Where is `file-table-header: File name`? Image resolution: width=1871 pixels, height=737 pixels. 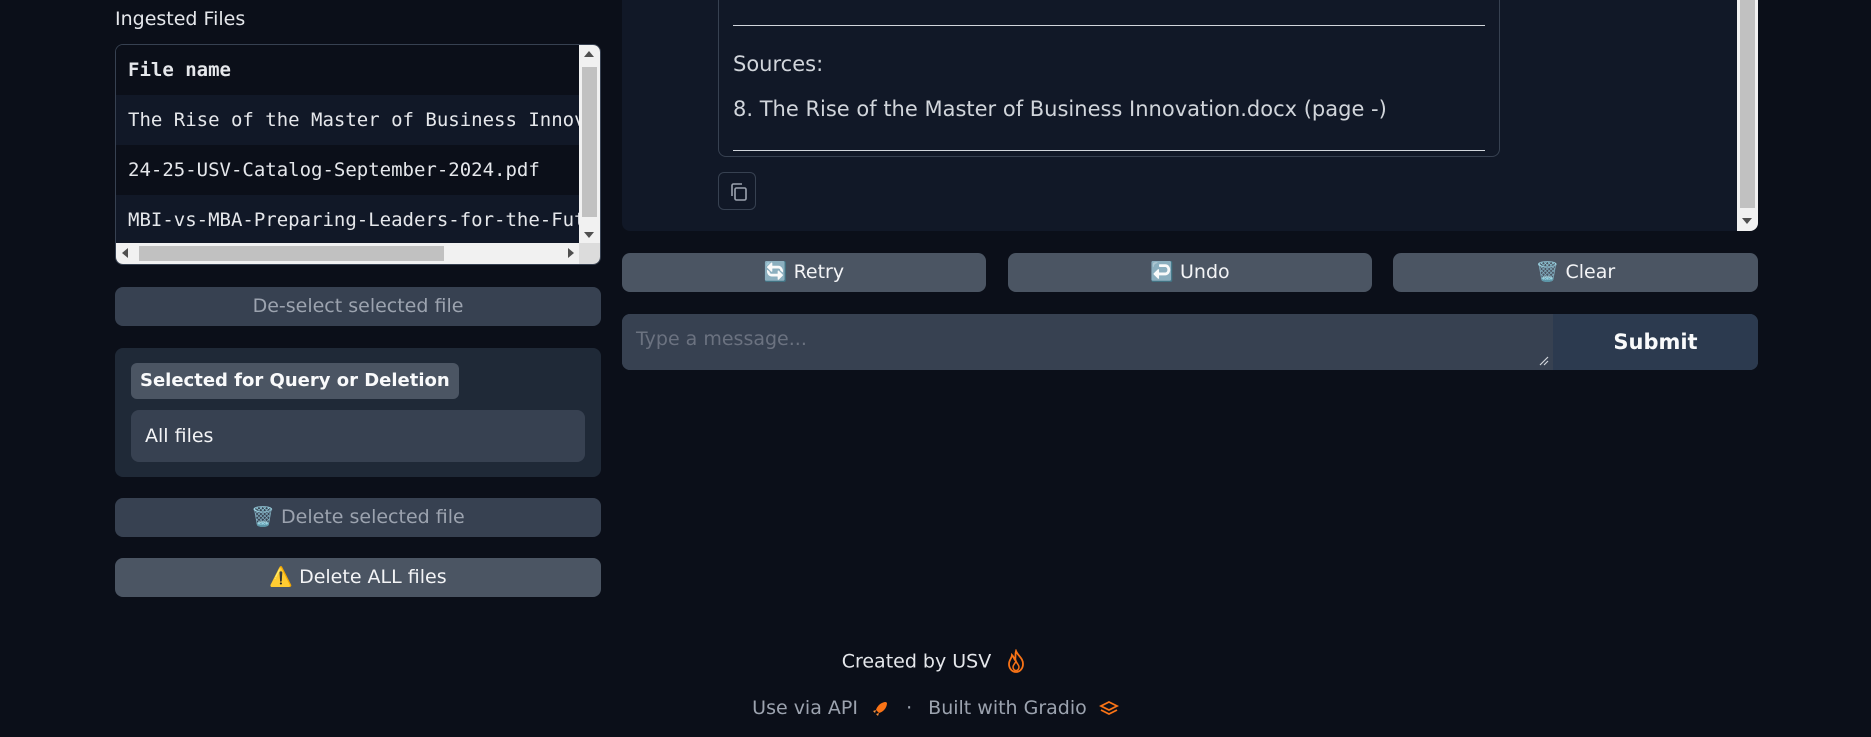
file-table-header: File name is located at coordinates (348, 70).